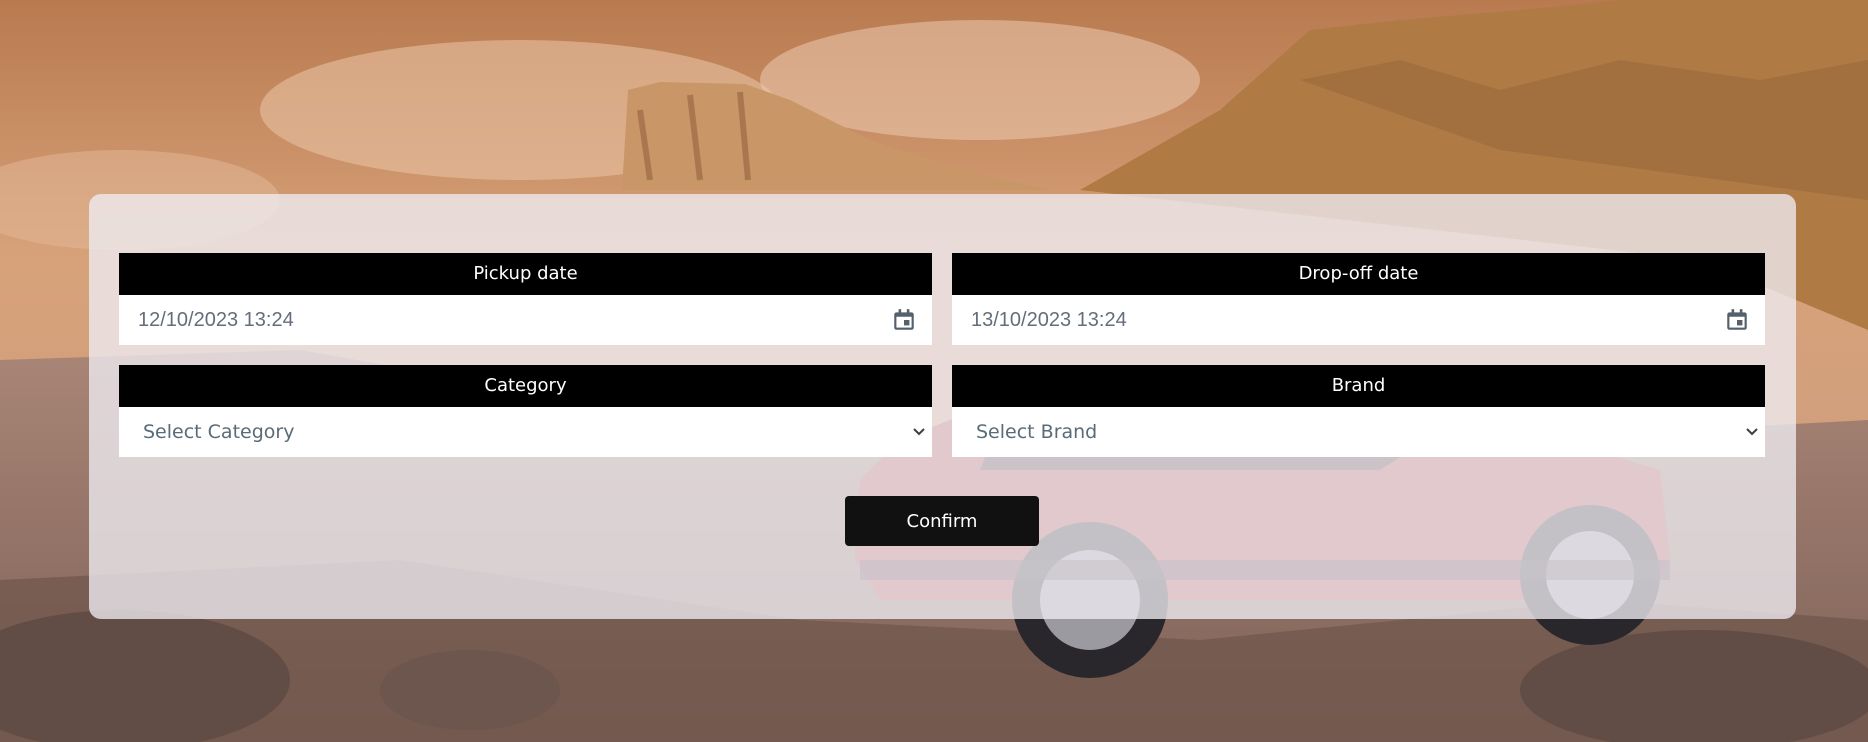 Image resolution: width=1868 pixels, height=742 pixels. Describe the element at coordinates (1037, 432) in the screenshot. I see `brand-selected-value: Select Brand` at that location.